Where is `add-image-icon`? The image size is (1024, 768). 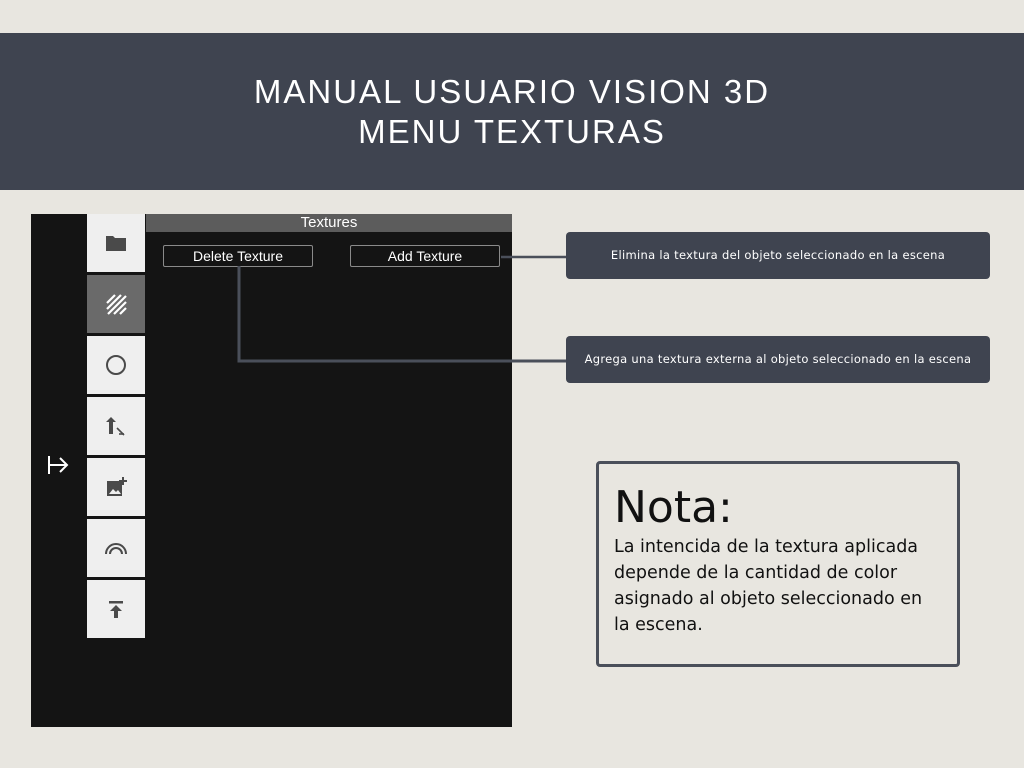 add-image-icon is located at coordinates (117, 486).